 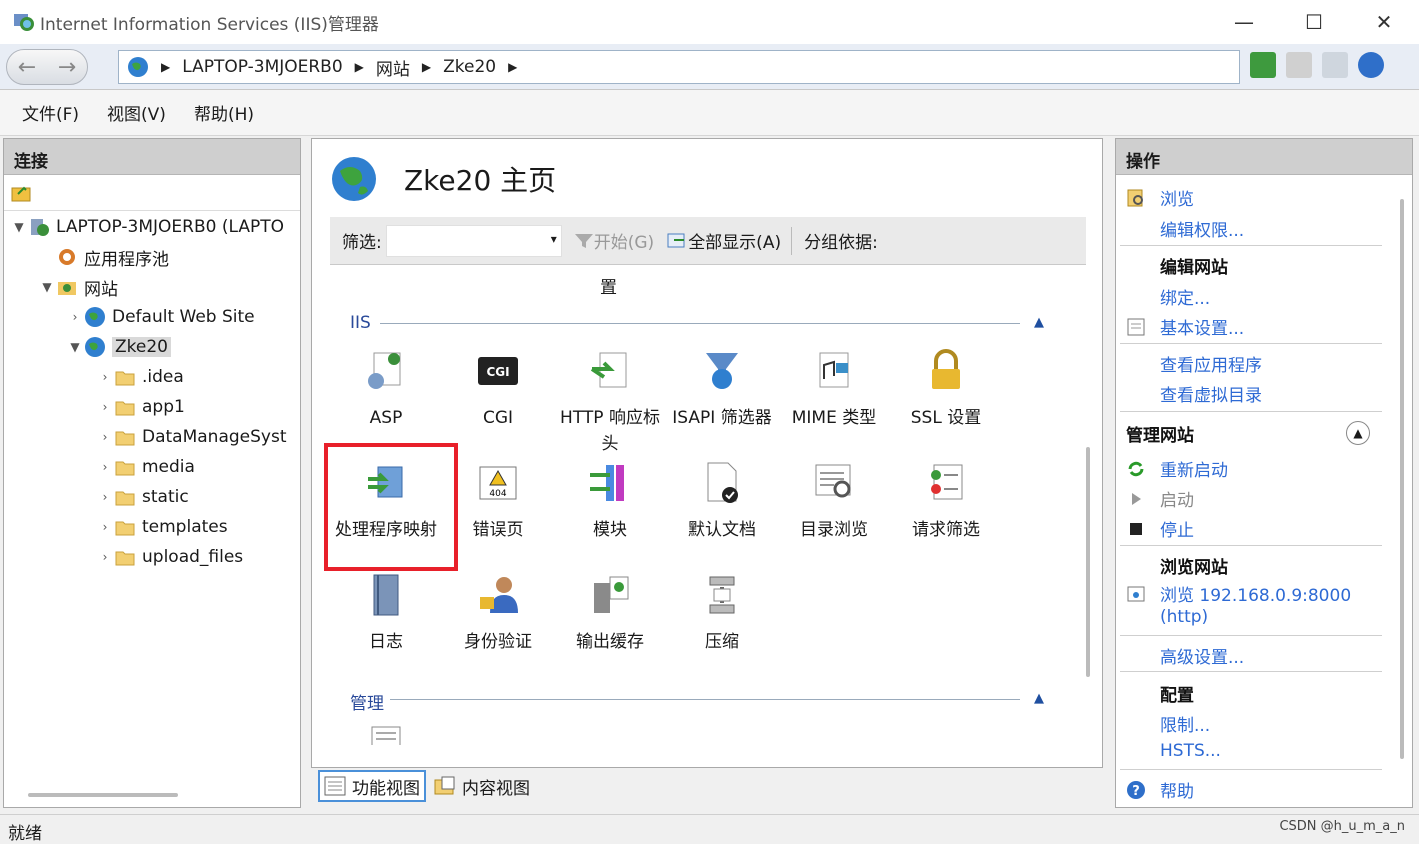 I want to click on tree-node-default-site: › Default Web Site, so click(x=160, y=317).